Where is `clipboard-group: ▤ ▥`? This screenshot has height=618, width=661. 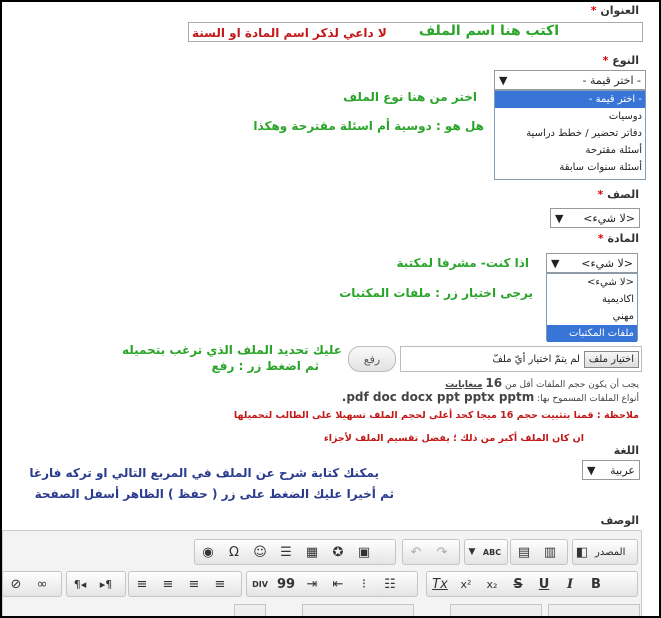
clipboard-group: ▤ ▥ is located at coordinates (539, 552).